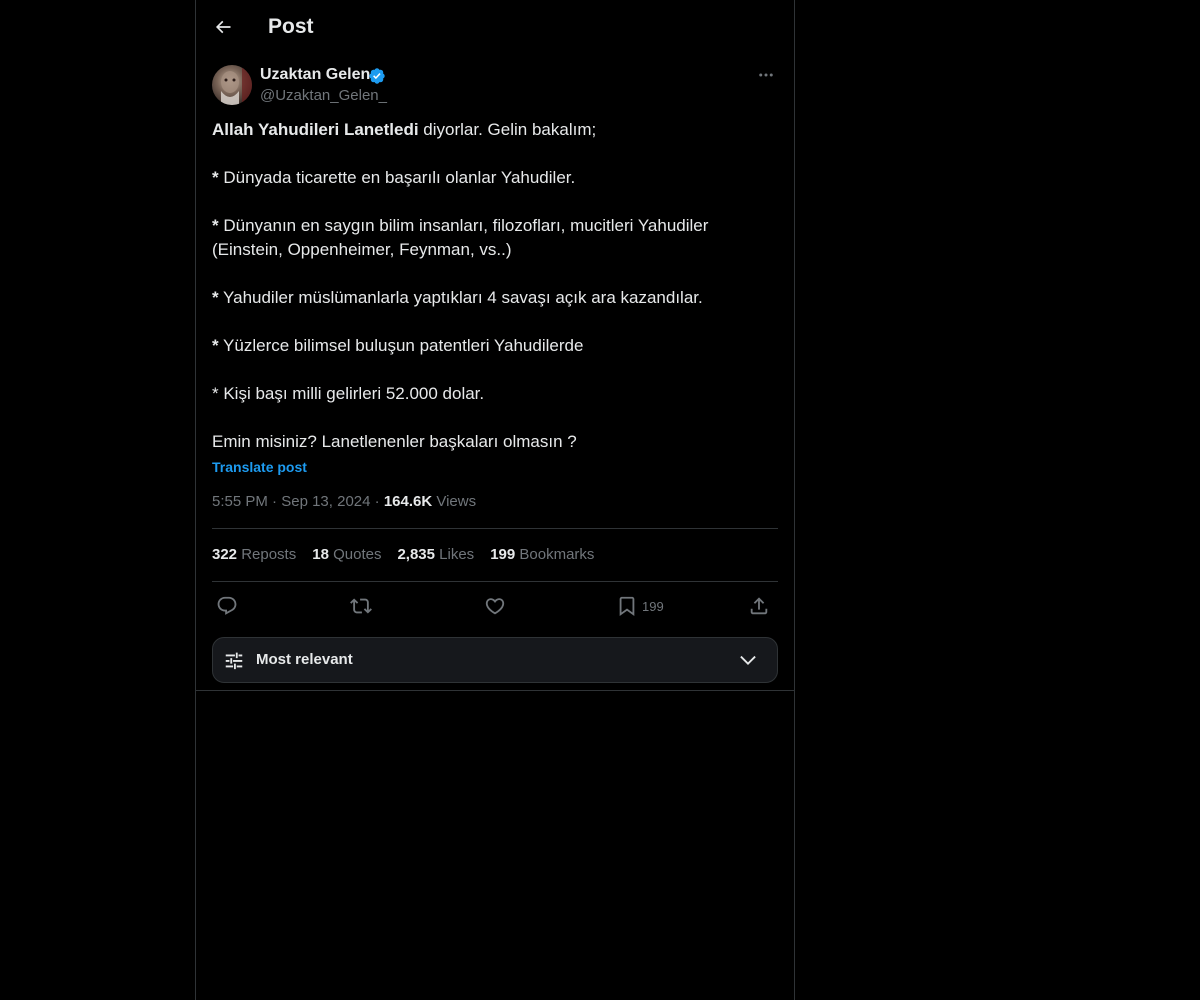 This screenshot has height=1000, width=1200. Describe the element at coordinates (495, 86) in the screenshot. I see `post-author: Uzaktan Gelen @Uzaktan_Gelen_` at that location.